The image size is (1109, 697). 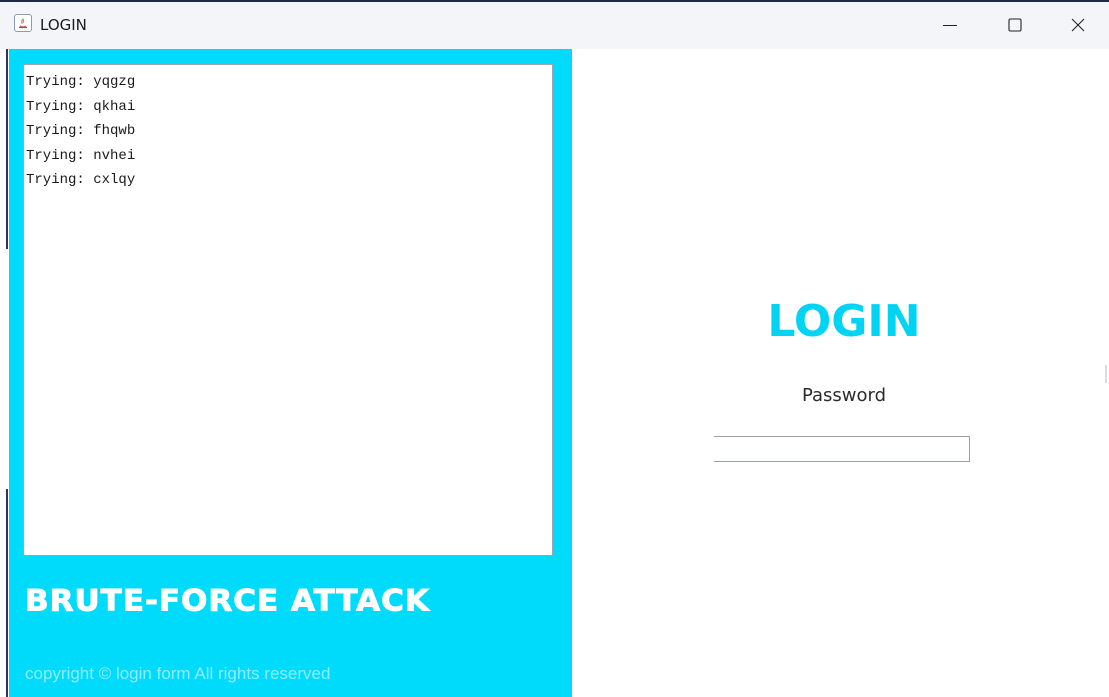 What do you see at coordinates (81, 155) in the screenshot?
I see `log-line: Trying: nvhei` at bounding box center [81, 155].